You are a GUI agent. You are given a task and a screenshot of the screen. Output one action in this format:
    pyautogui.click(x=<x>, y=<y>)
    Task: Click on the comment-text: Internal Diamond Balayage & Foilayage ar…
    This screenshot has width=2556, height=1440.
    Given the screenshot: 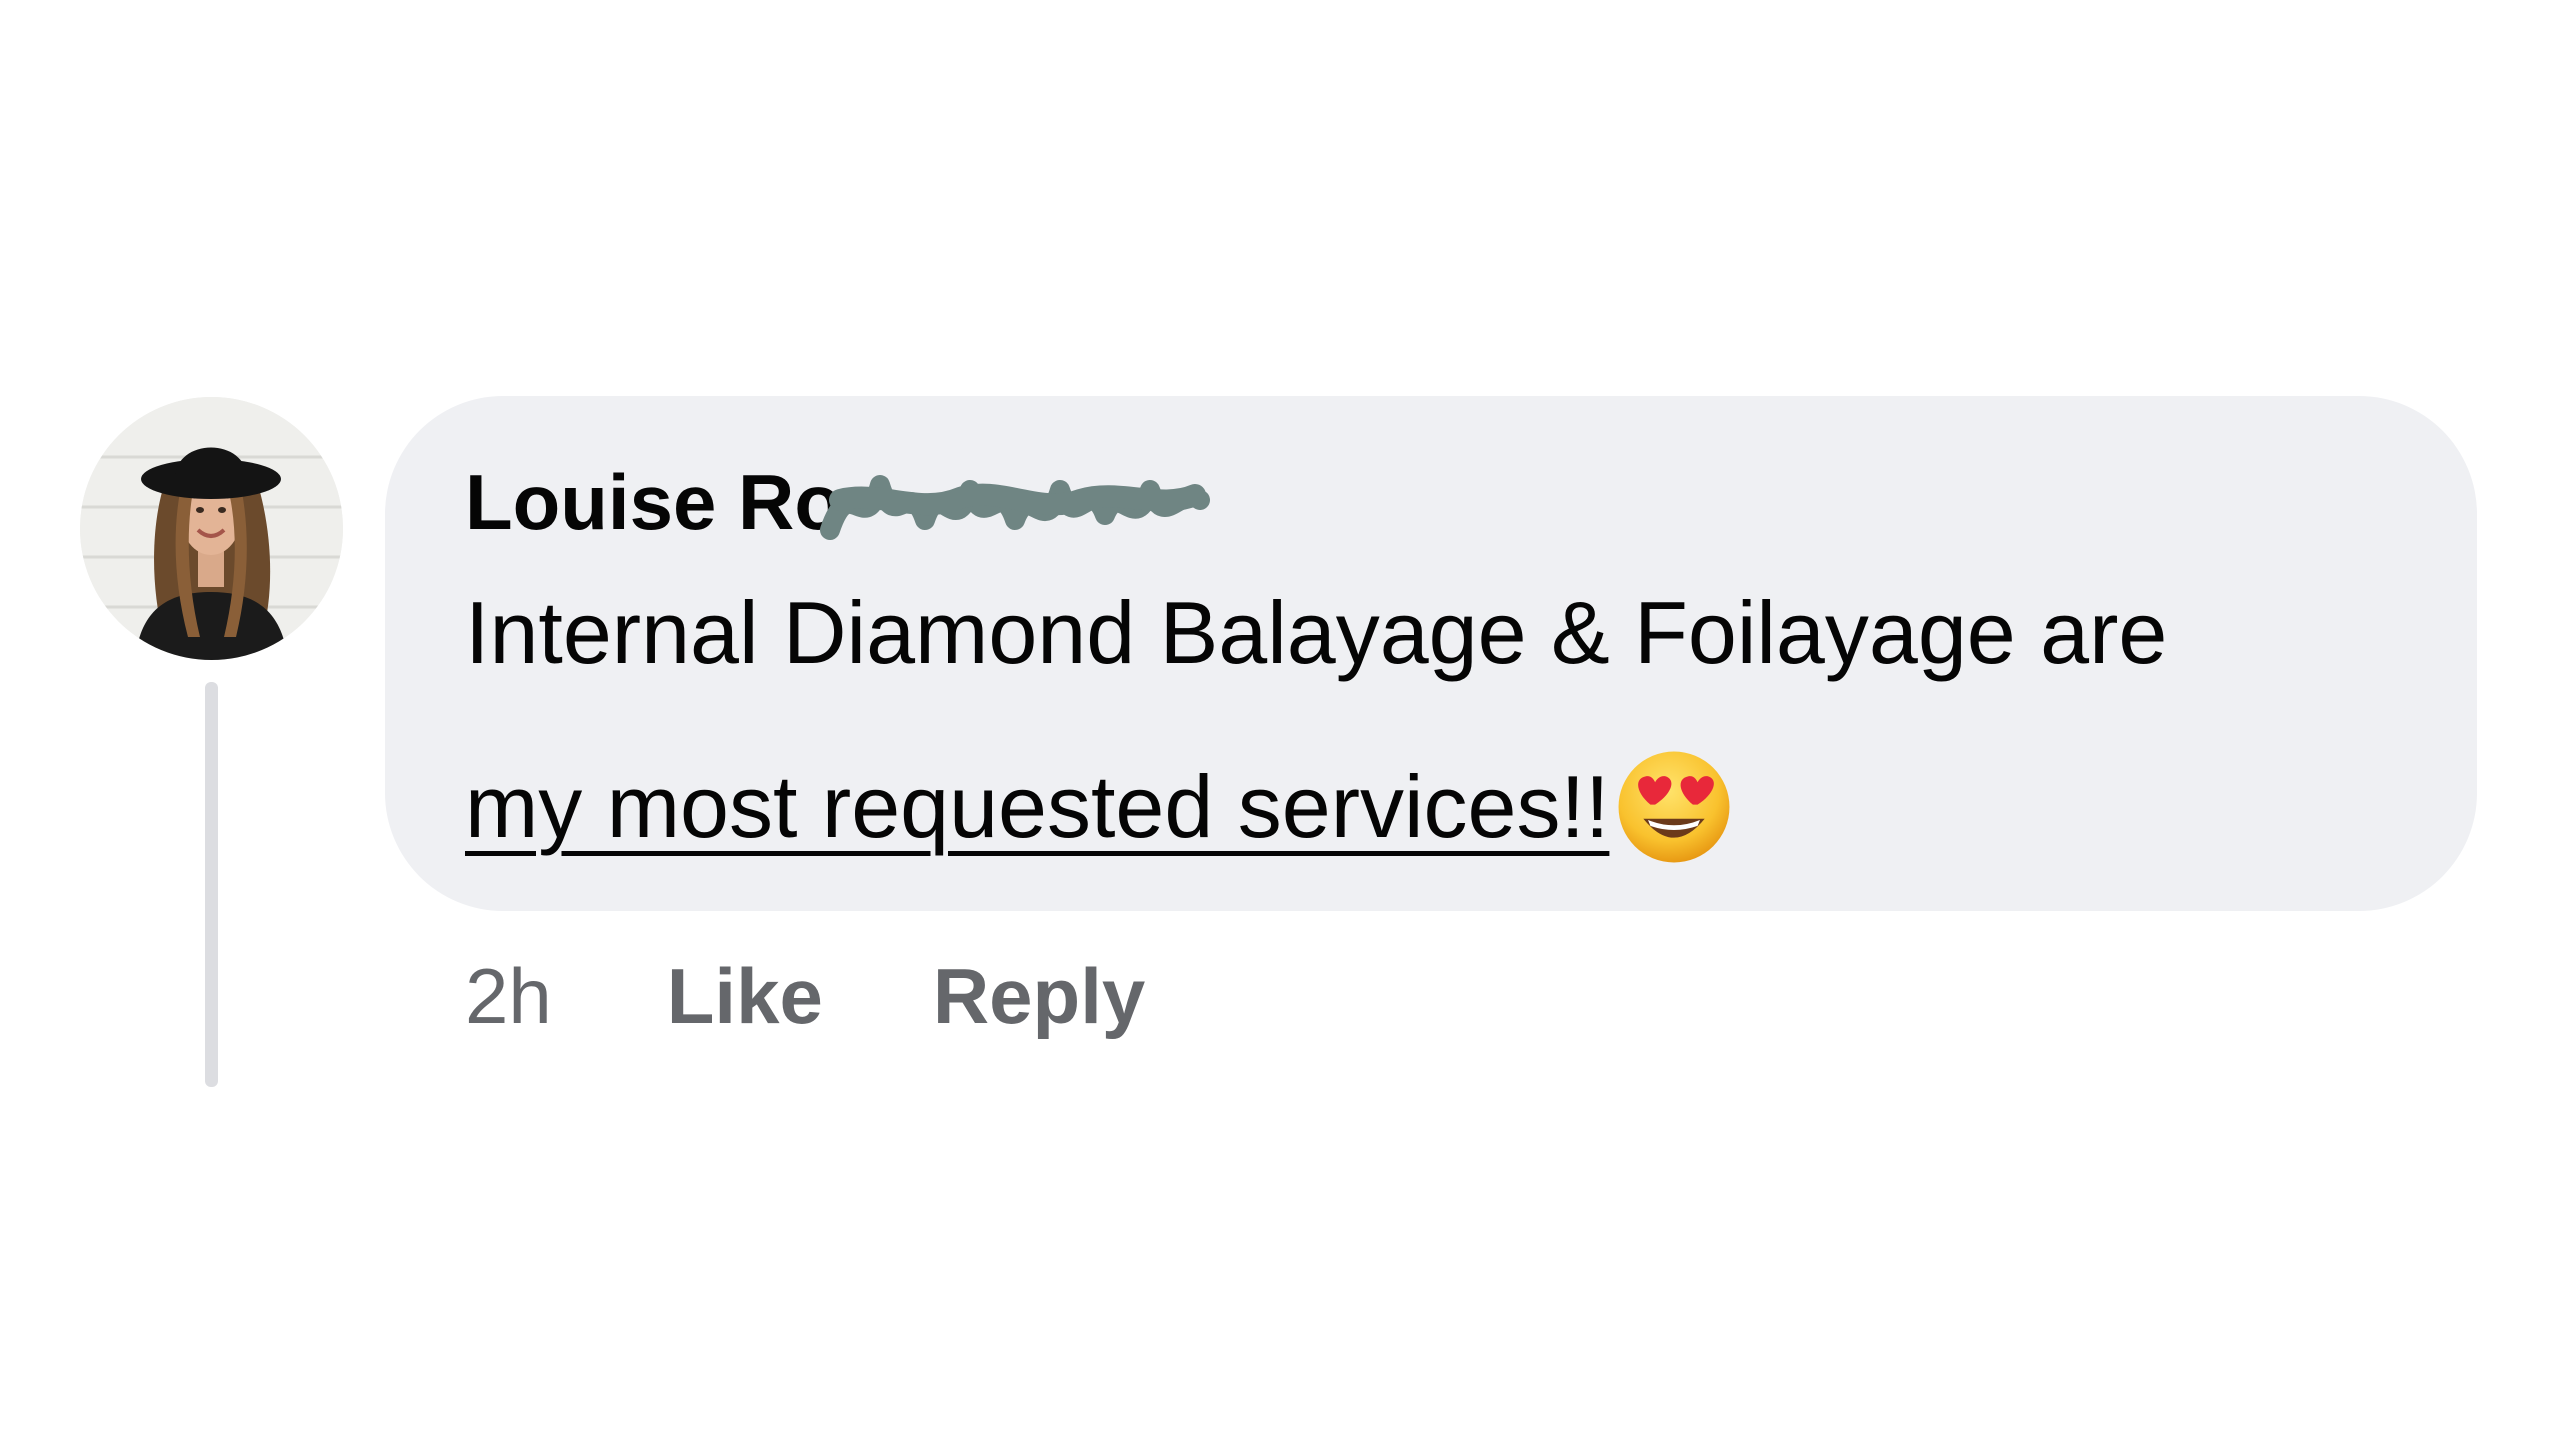 What is the action you would take?
    pyautogui.click(x=1316, y=632)
    